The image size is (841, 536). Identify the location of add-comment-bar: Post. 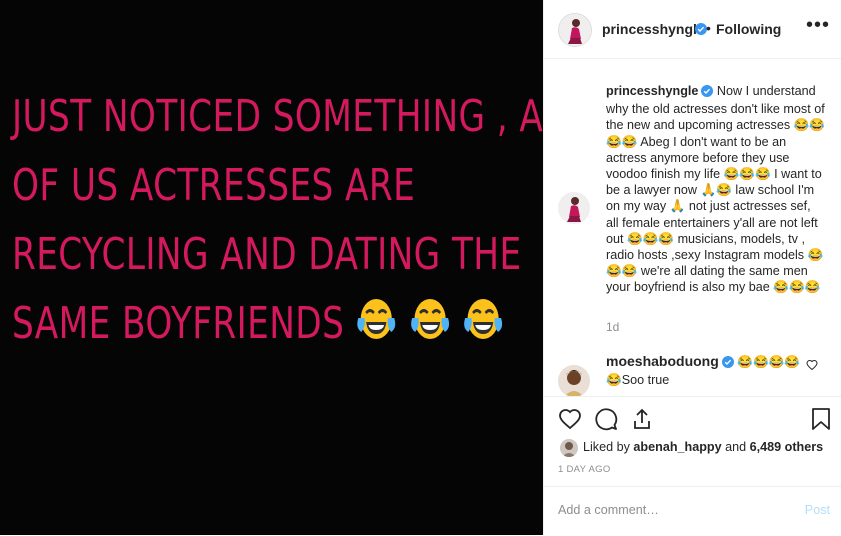
(692, 511).